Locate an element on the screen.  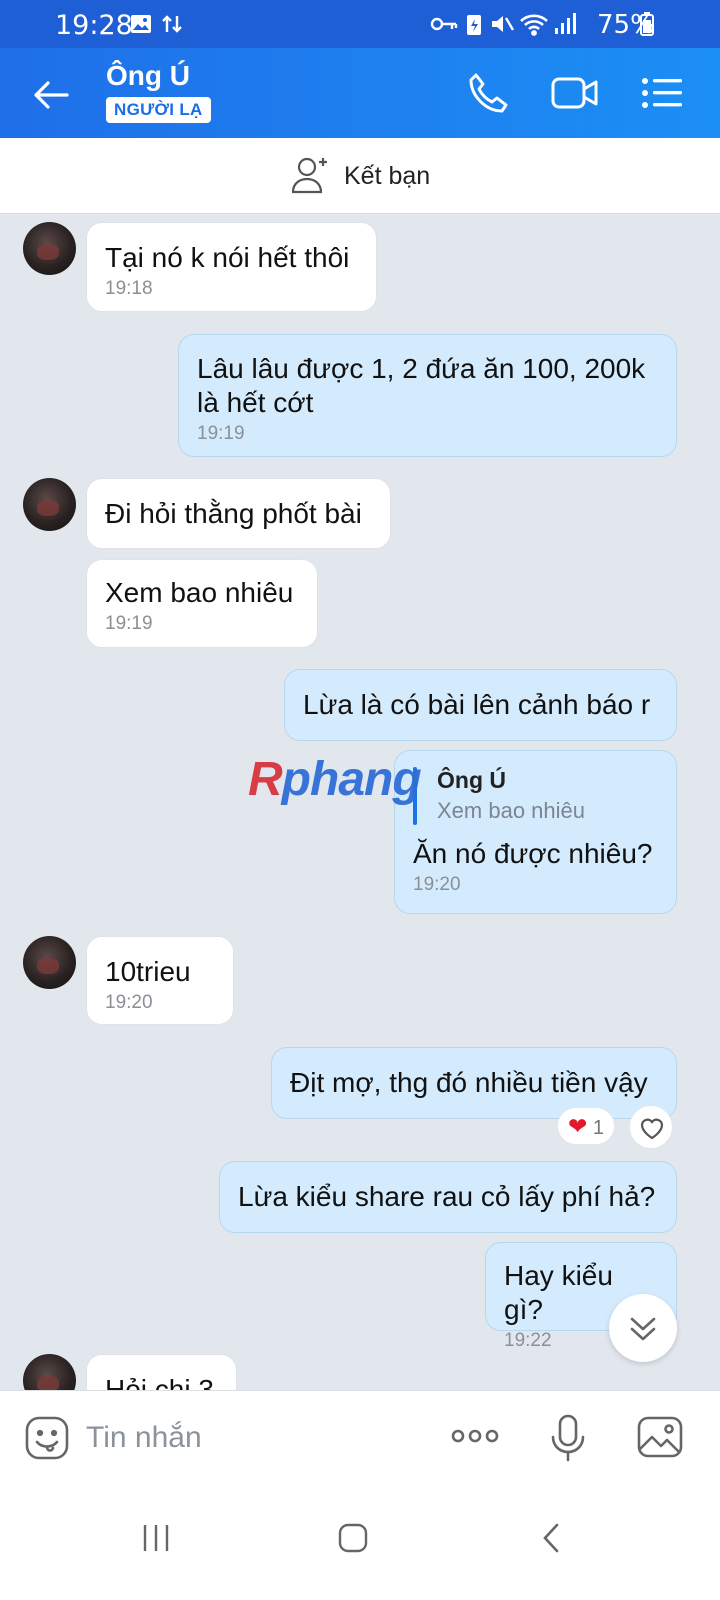
home-square-icon is located at coordinates (353, 1538).